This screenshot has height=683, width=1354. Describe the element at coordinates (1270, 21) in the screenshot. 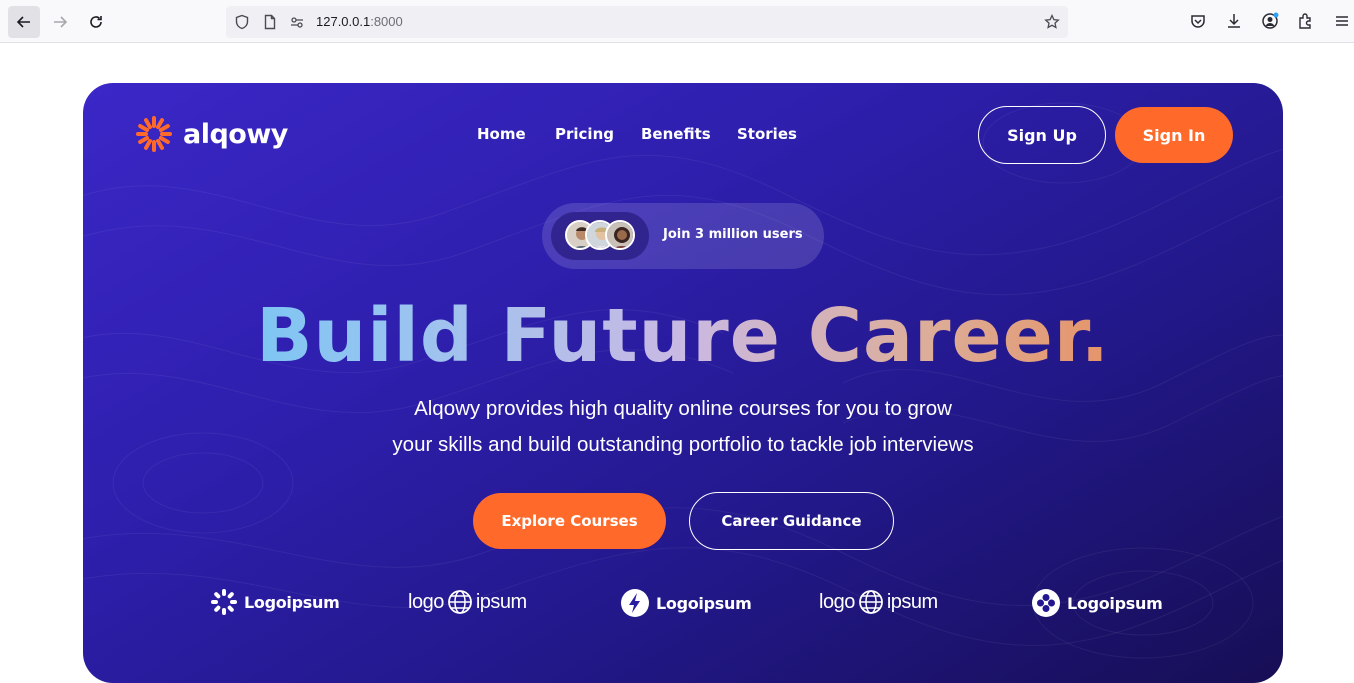

I see `account-icon` at that location.